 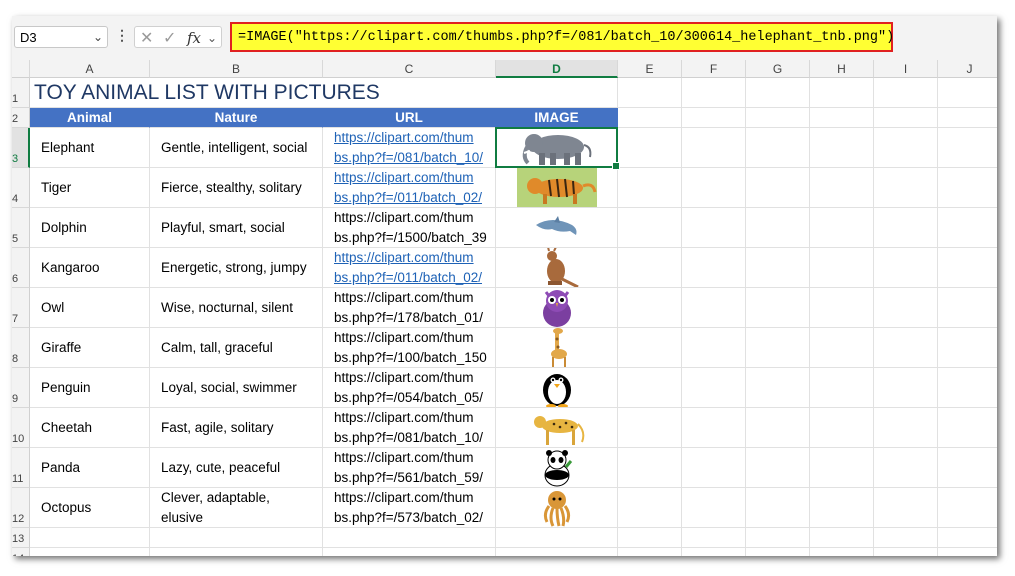 What do you see at coordinates (906, 428) in the screenshot?
I see `cell-i10` at bounding box center [906, 428].